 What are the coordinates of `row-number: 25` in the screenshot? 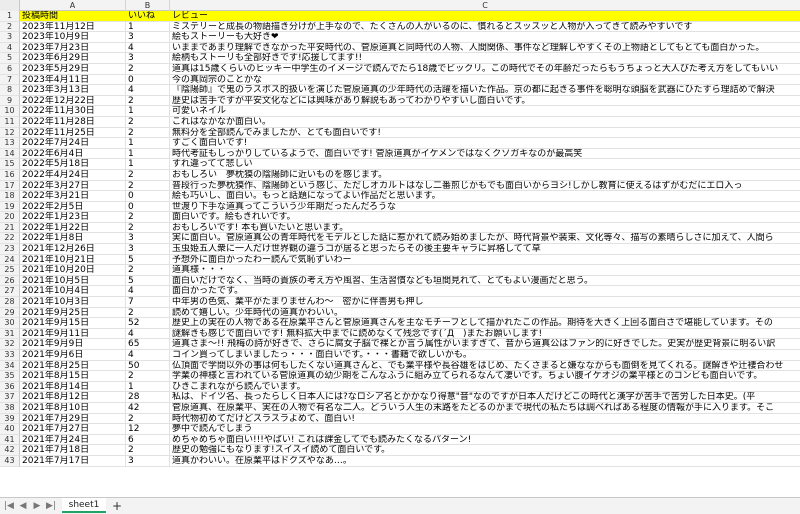 It's located at (10, 270).